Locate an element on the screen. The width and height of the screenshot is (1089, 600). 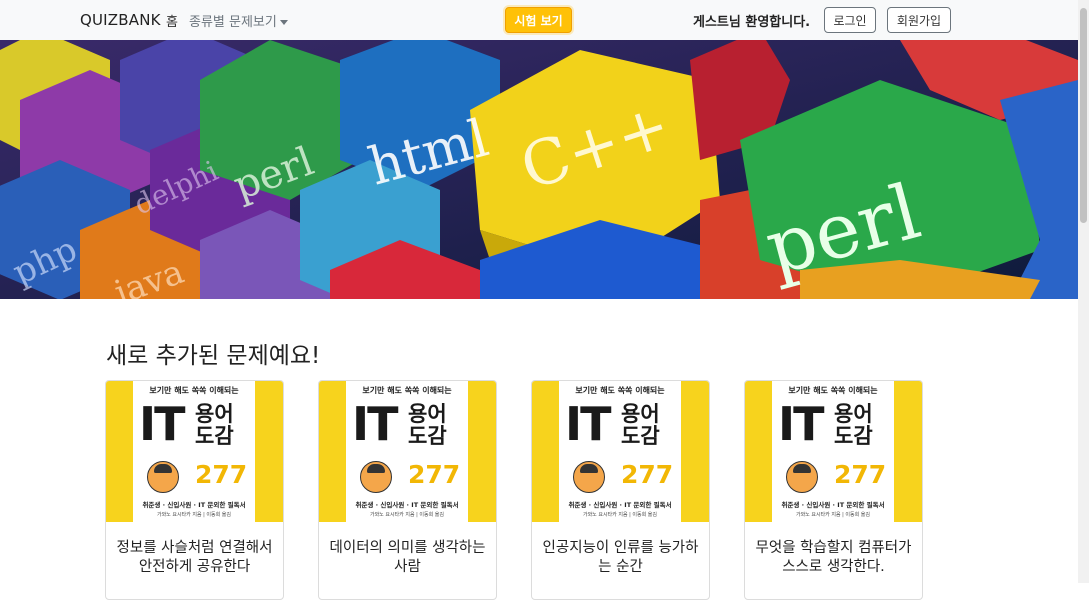
signup-button: 회원가입 is located at coordinates (919, 20).